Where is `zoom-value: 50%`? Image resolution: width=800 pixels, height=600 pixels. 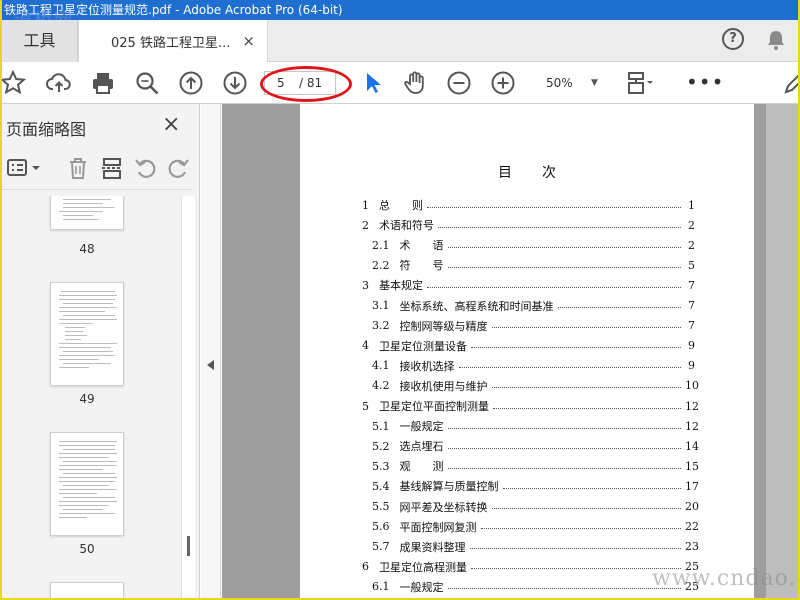
zoom-value: 50% is located at coordinates (559, 83).